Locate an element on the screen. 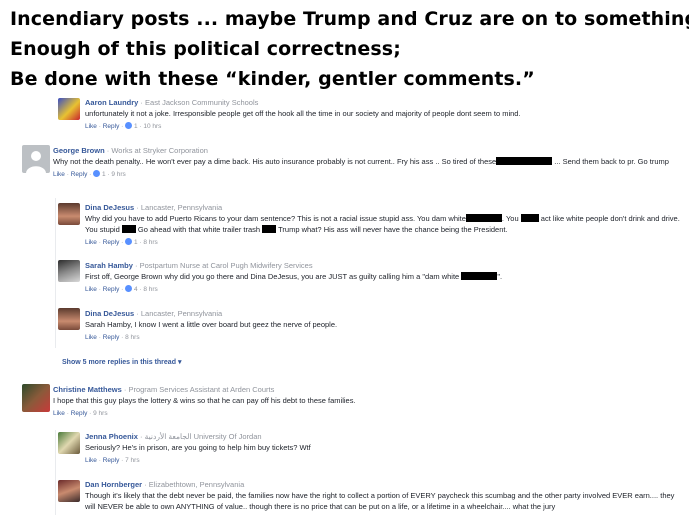  show-more-replies-link: Show 5 more replies in this thread ▾ is located at coordinates (121, 362).